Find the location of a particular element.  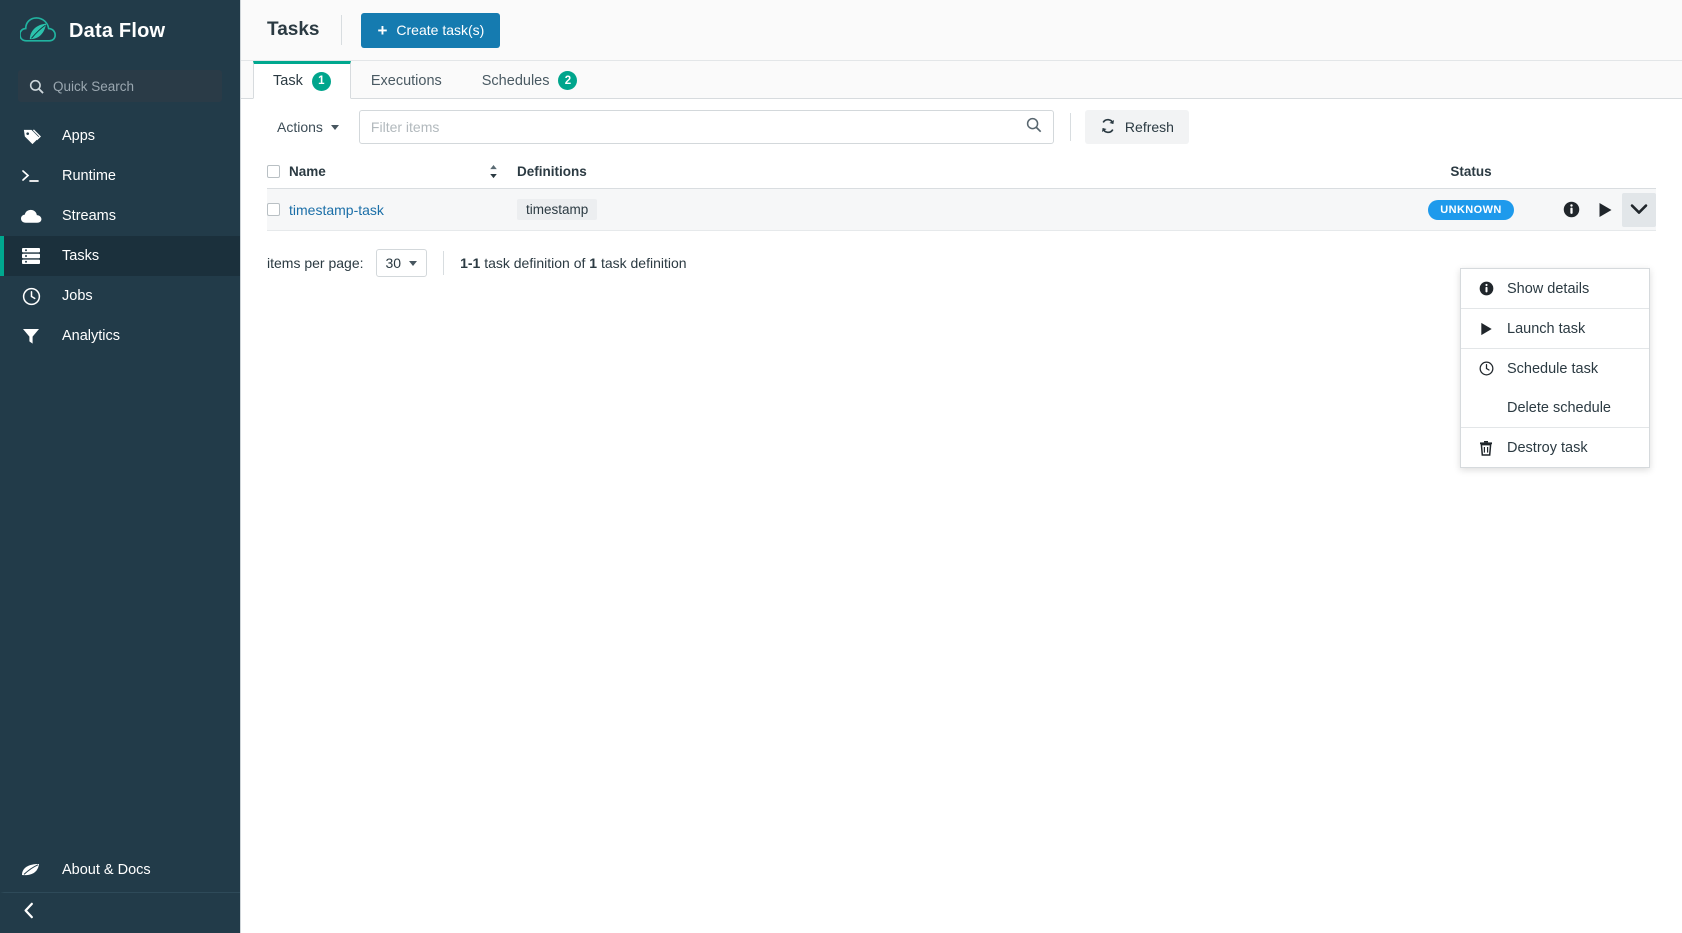

menu-group: Destroy task is located at coordinates (1555, 447).